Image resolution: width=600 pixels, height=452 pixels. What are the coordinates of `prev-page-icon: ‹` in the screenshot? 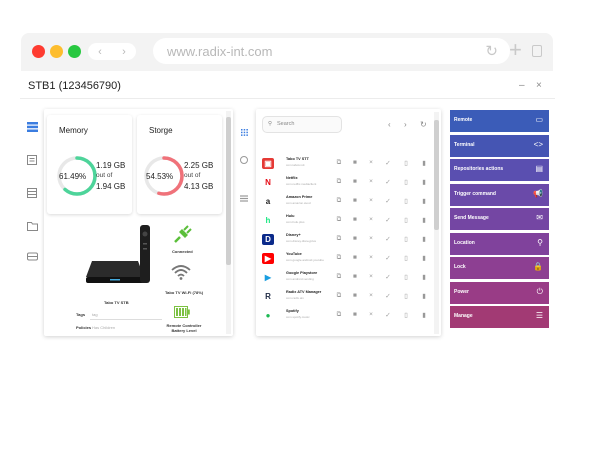 It's located at (389, 124).